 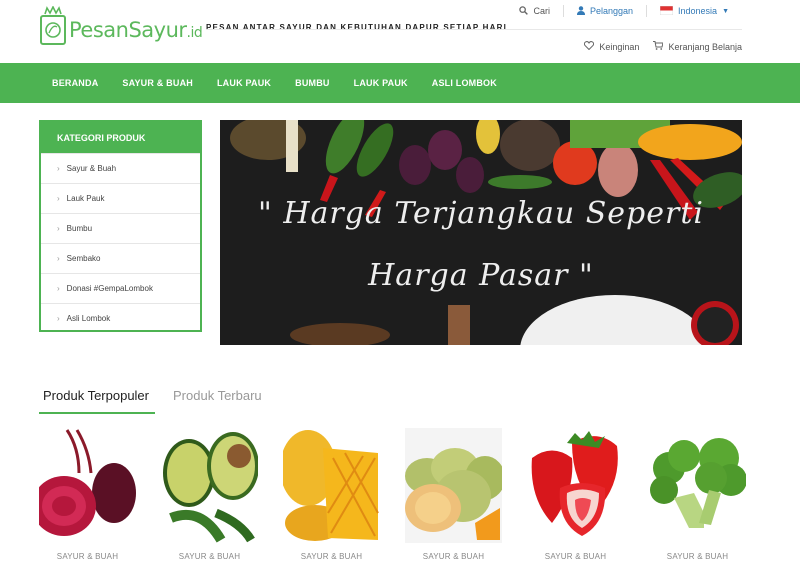 I want to click on top-utility-bar: Cari Pelanggan Indonesia ▼, so click(x=624, y=11).